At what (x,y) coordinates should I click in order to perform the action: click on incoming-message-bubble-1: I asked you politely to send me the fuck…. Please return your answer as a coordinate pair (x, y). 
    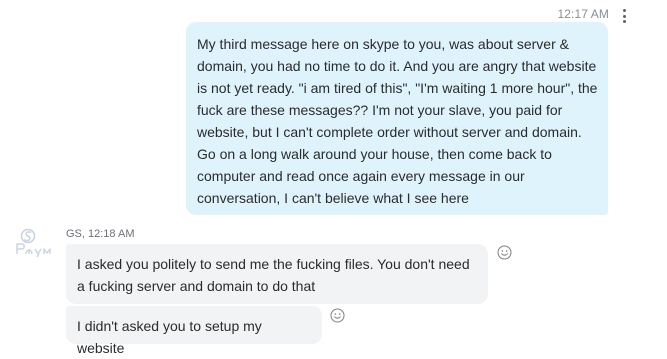
    Looking at the image, I should click on (277, 274).